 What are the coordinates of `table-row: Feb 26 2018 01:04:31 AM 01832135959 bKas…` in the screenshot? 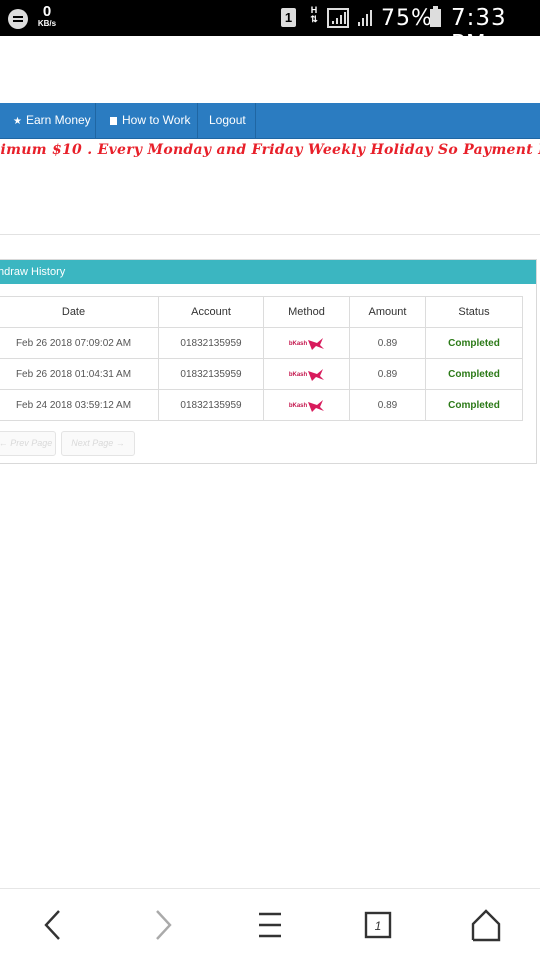 It's located at (261, 374).